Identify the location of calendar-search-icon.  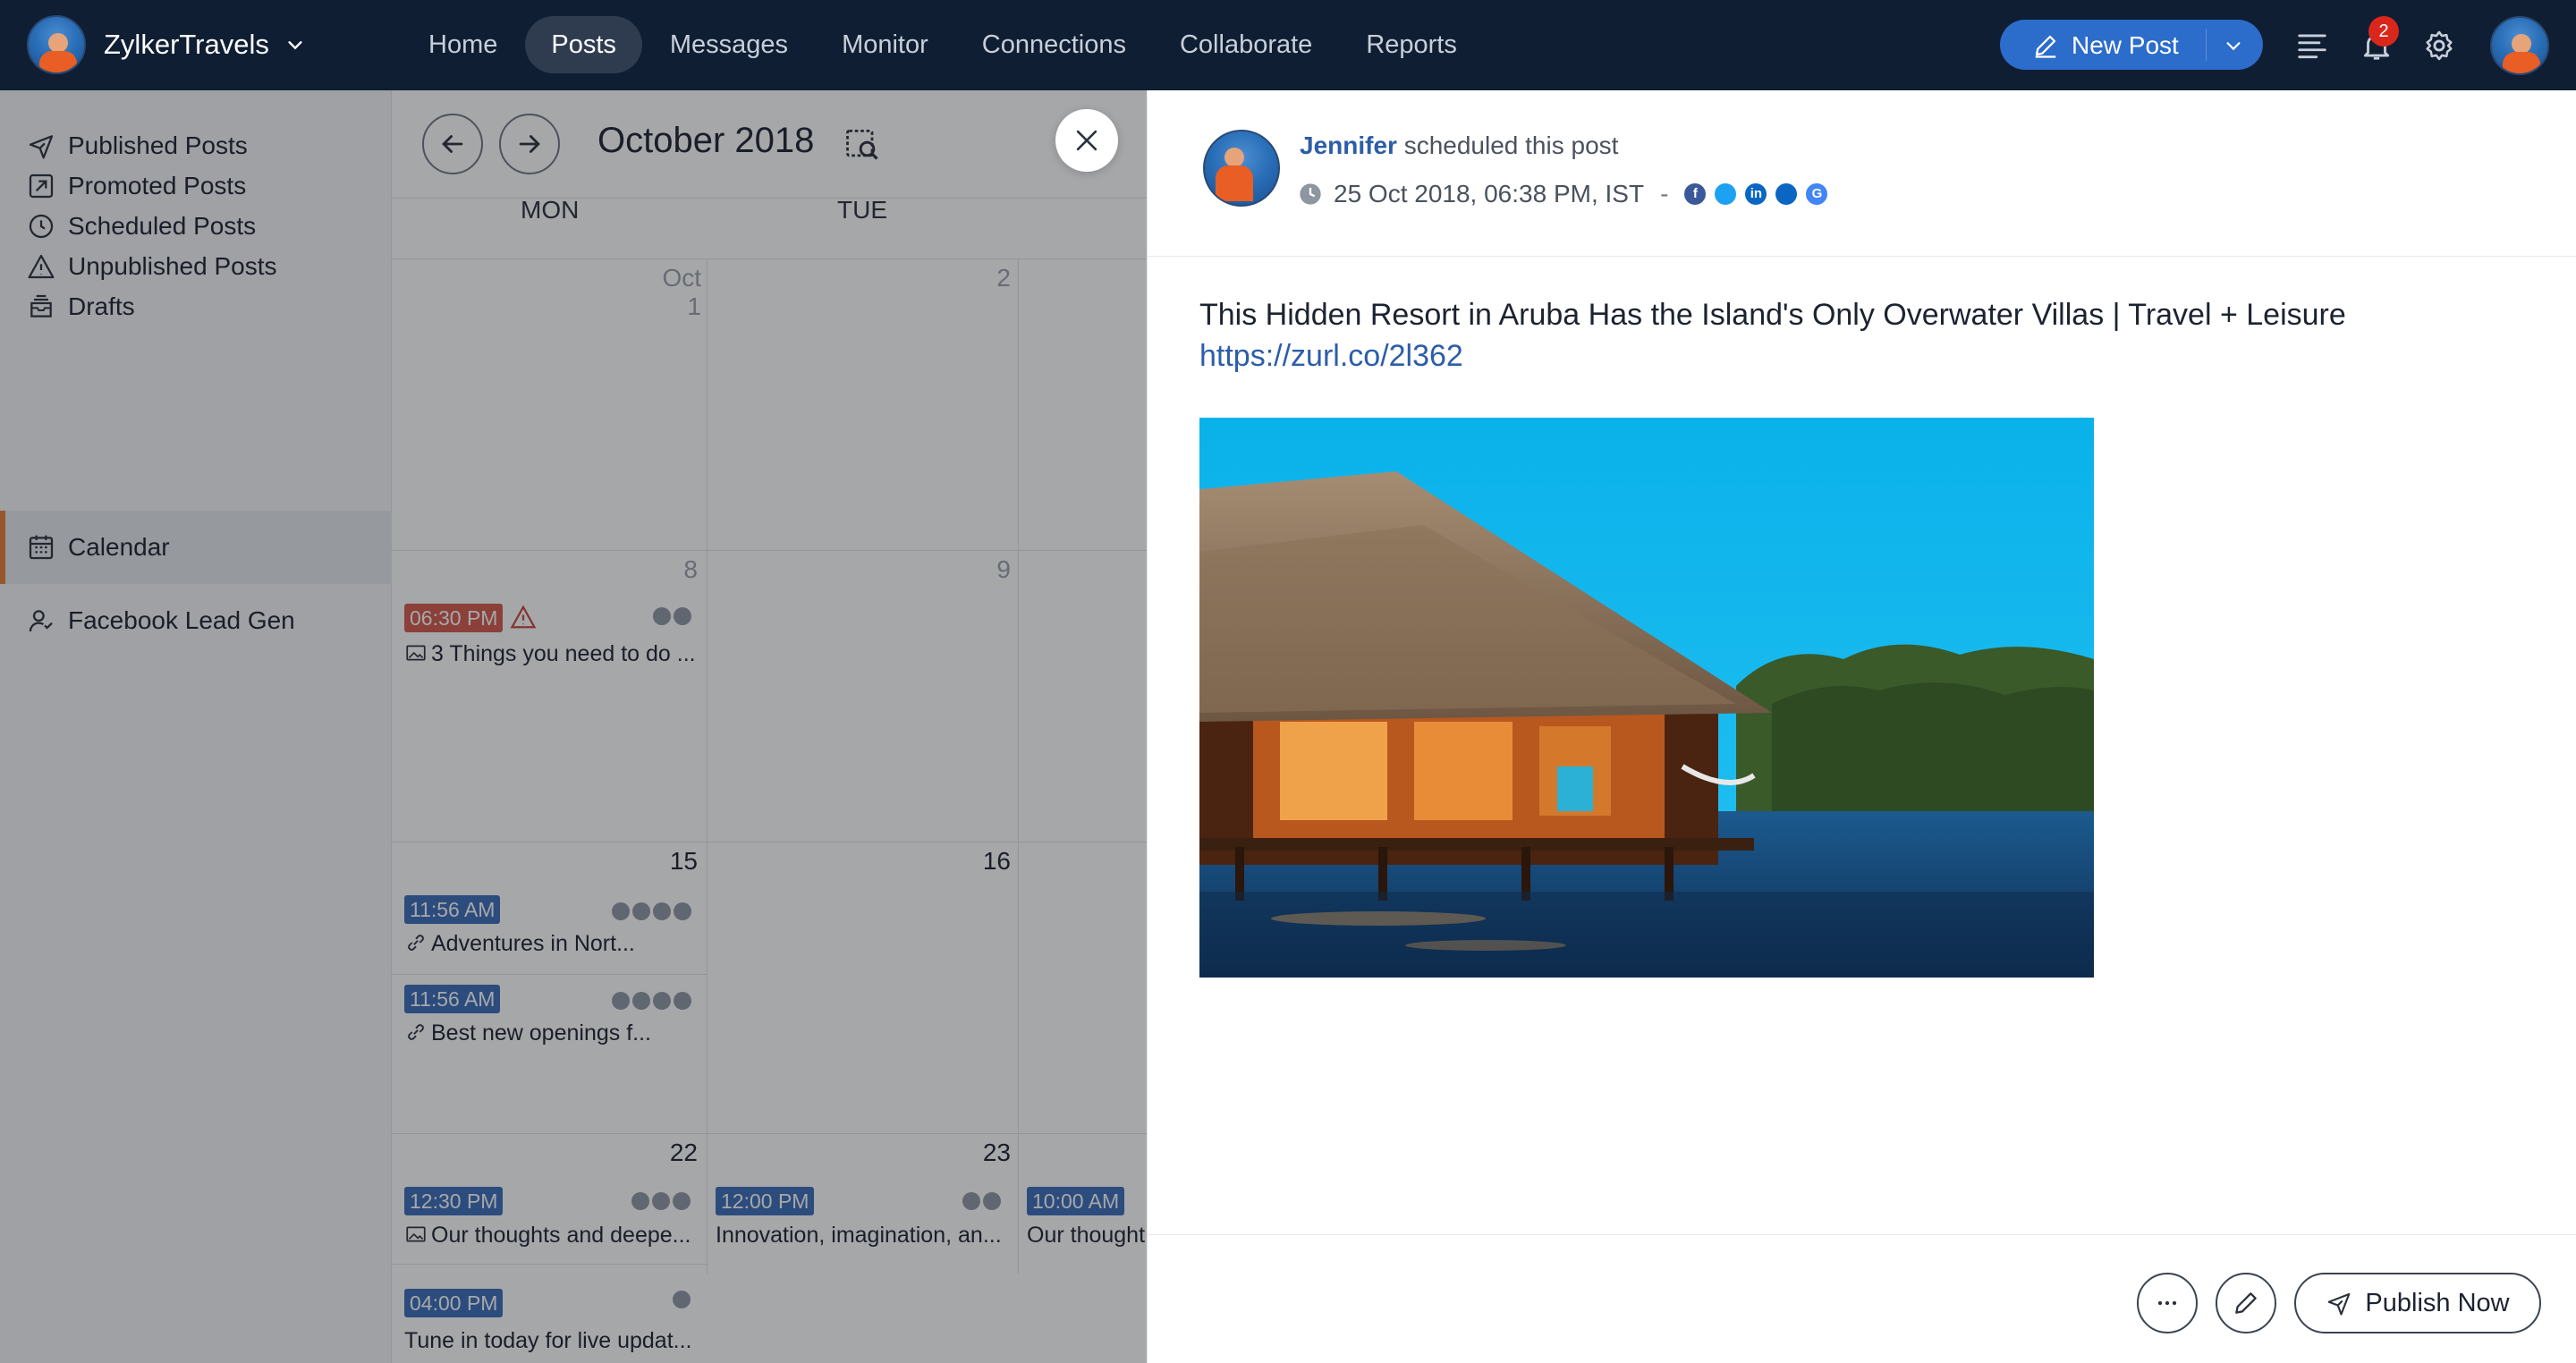
(862, 144).